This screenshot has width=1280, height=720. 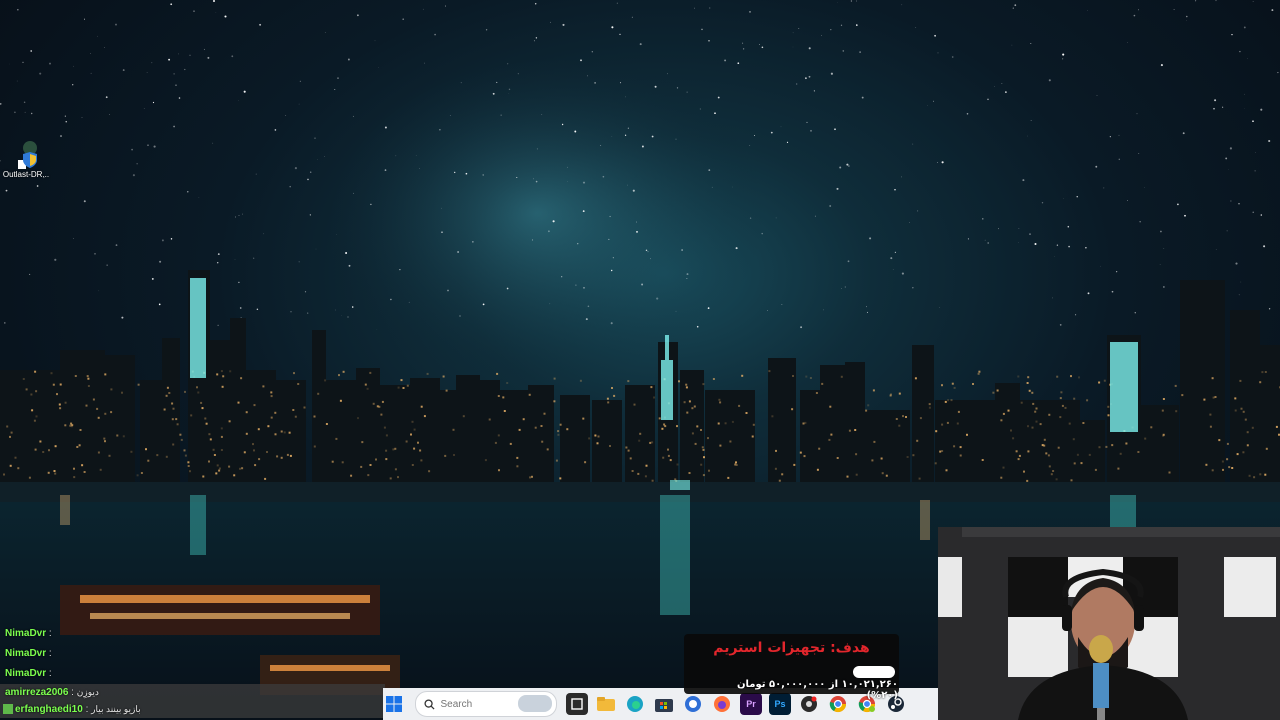 I want to click on search-icon, so click(x=429, y=704).